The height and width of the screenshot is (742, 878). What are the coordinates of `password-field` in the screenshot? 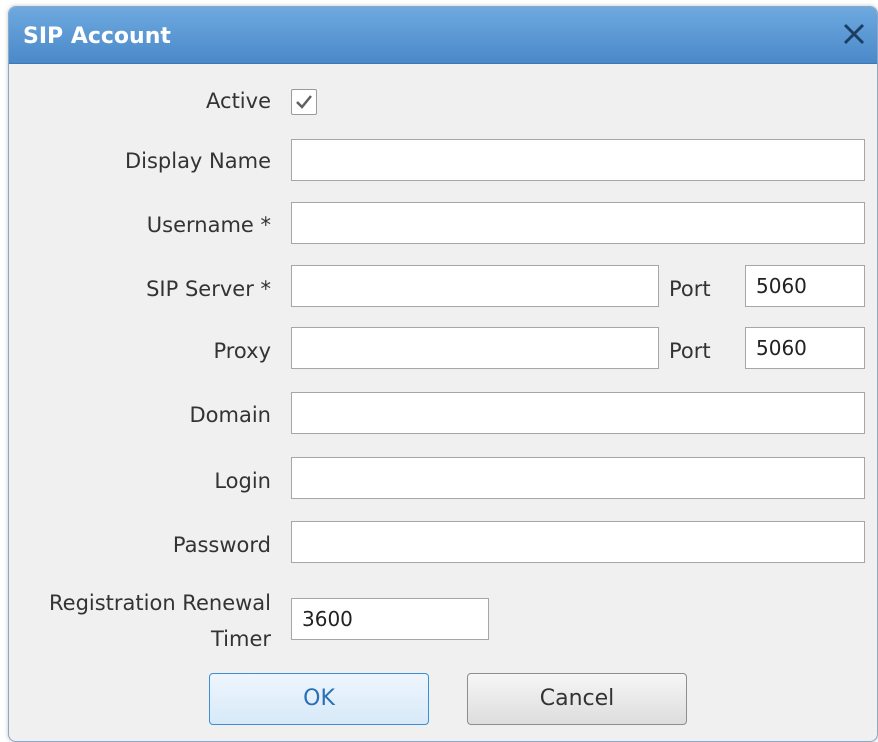 It's located at (578, 542).